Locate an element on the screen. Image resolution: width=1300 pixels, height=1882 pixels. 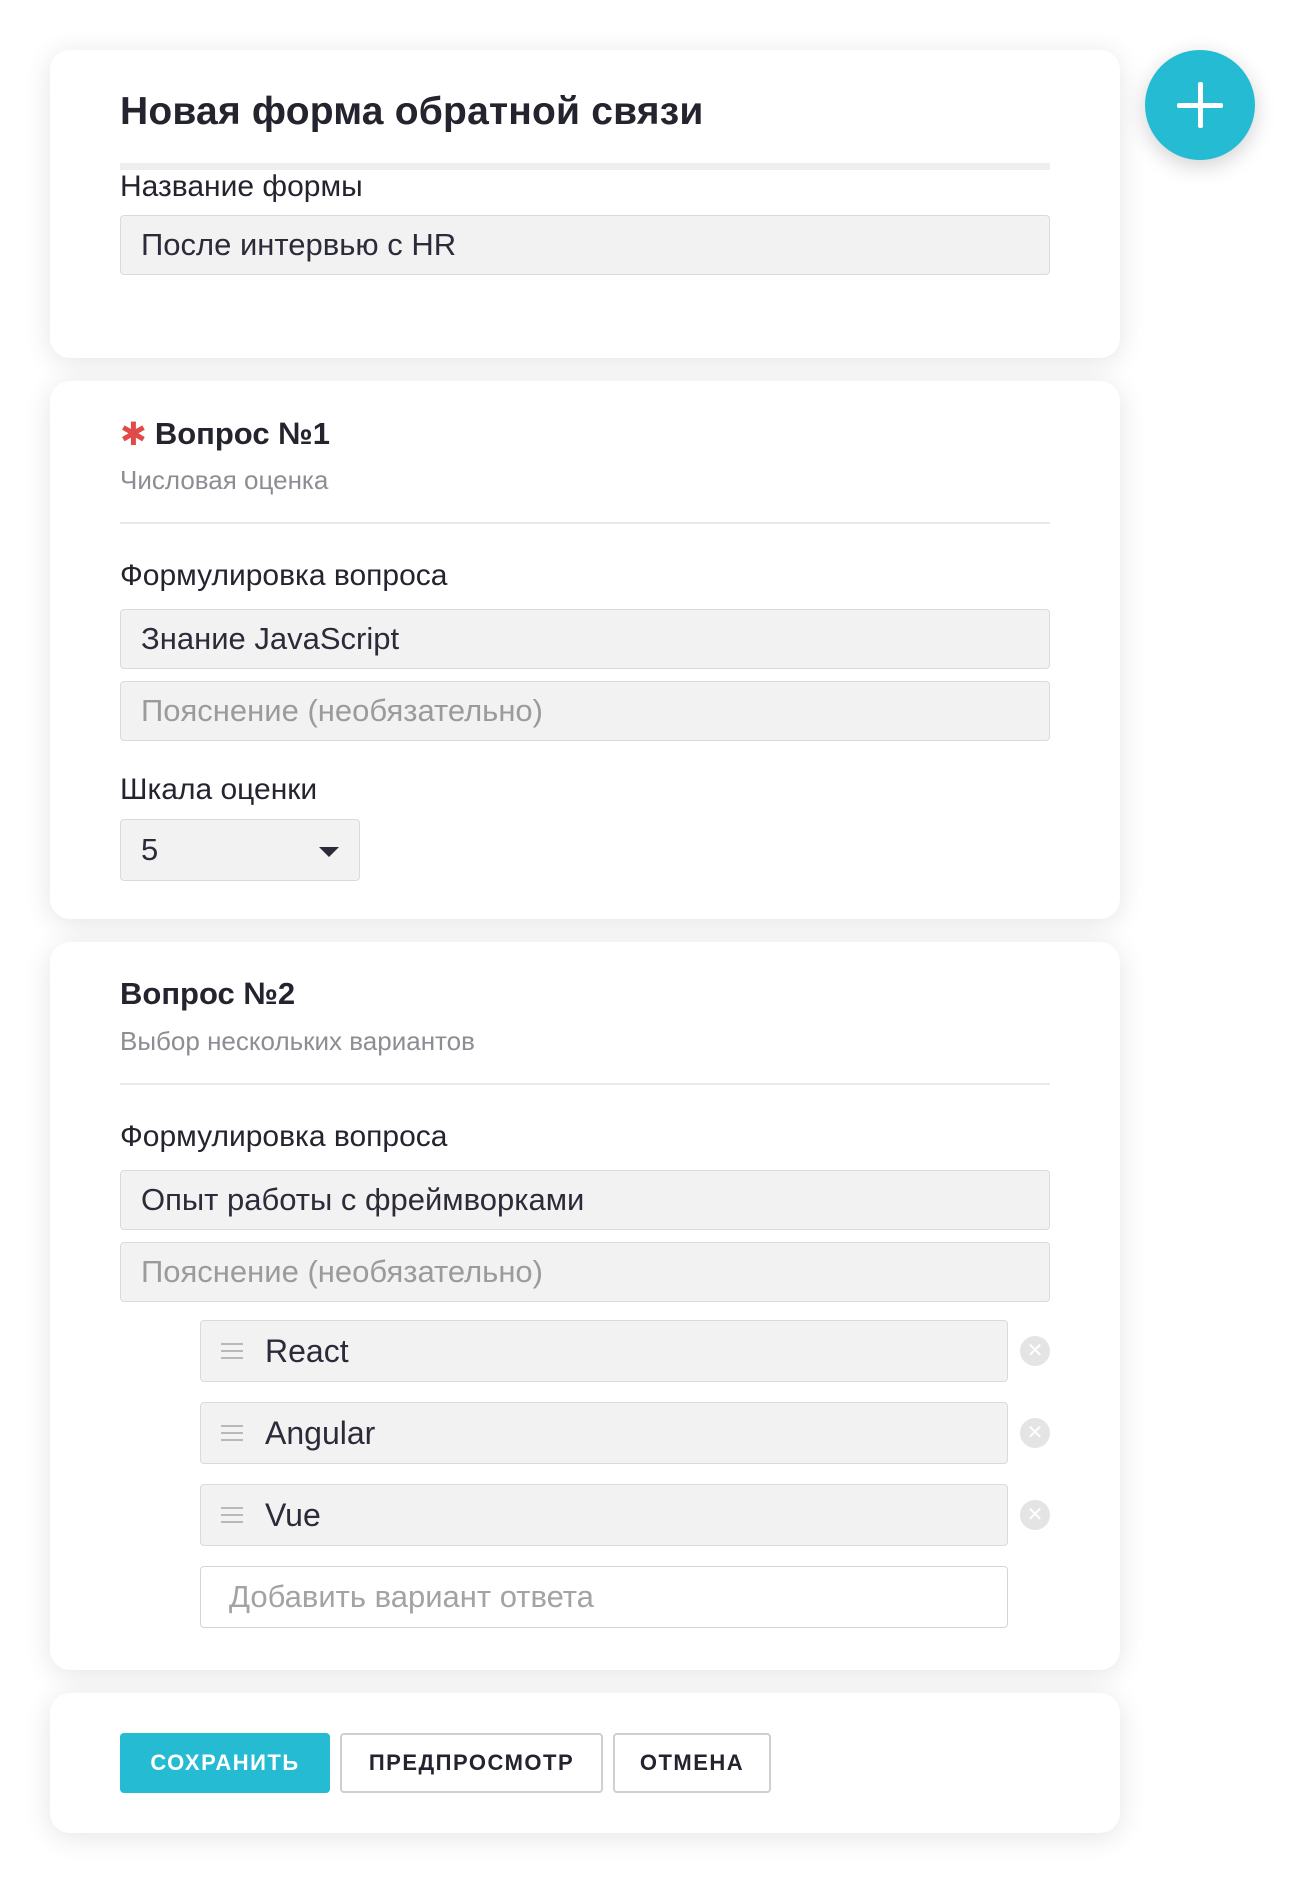
question-title: ✱ Вопрос №1 is located at coordinates (225, 434).